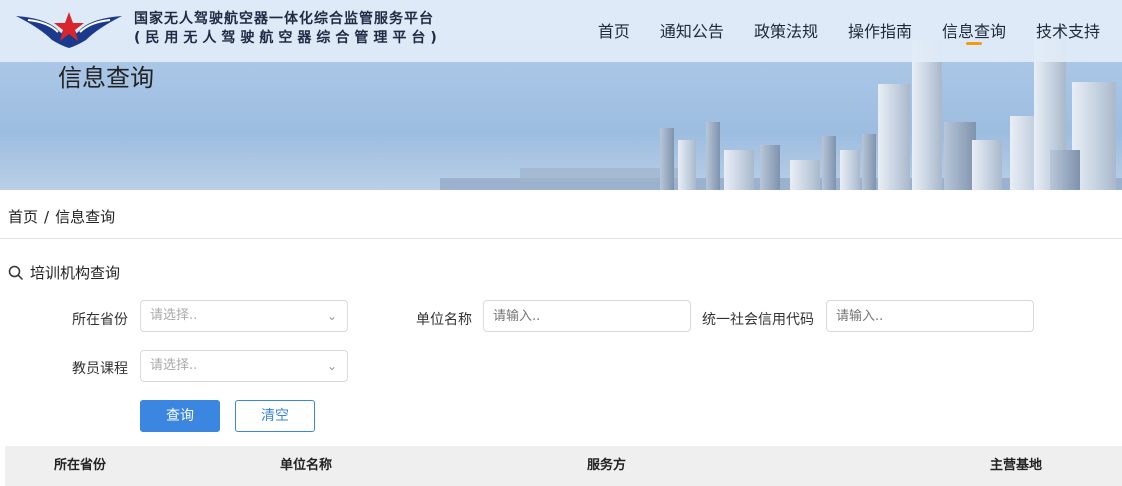 The height and width of the screenshot is (486, 1122). What do you see at coordinates (306, 466) in the screenshot?
I see `column-header-unit-name: 单位名称` at bounding box center [306, 466].